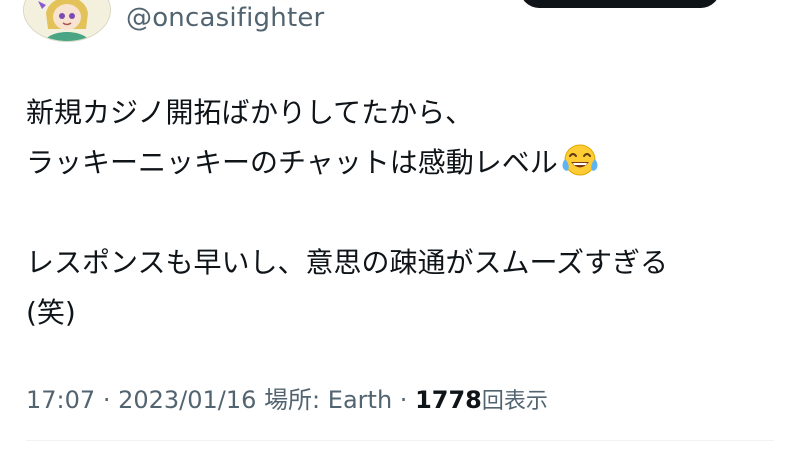  Describe the element at coordinates (620, 4) in the screenshot. I see `follow-button` at that location.